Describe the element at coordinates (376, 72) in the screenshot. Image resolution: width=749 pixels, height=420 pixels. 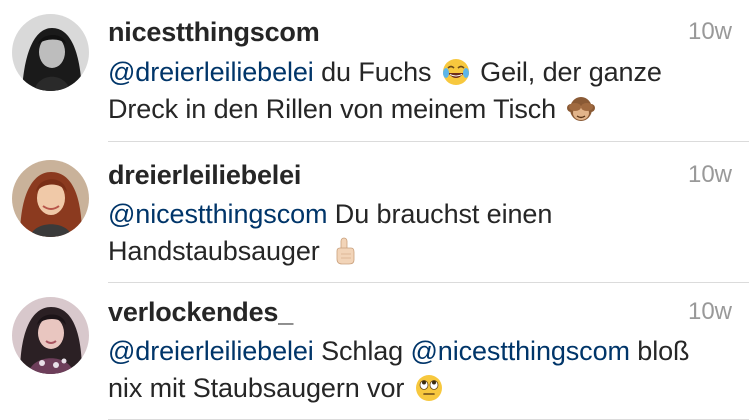
I see `comment-text-segment: du Fuchs` at that location.